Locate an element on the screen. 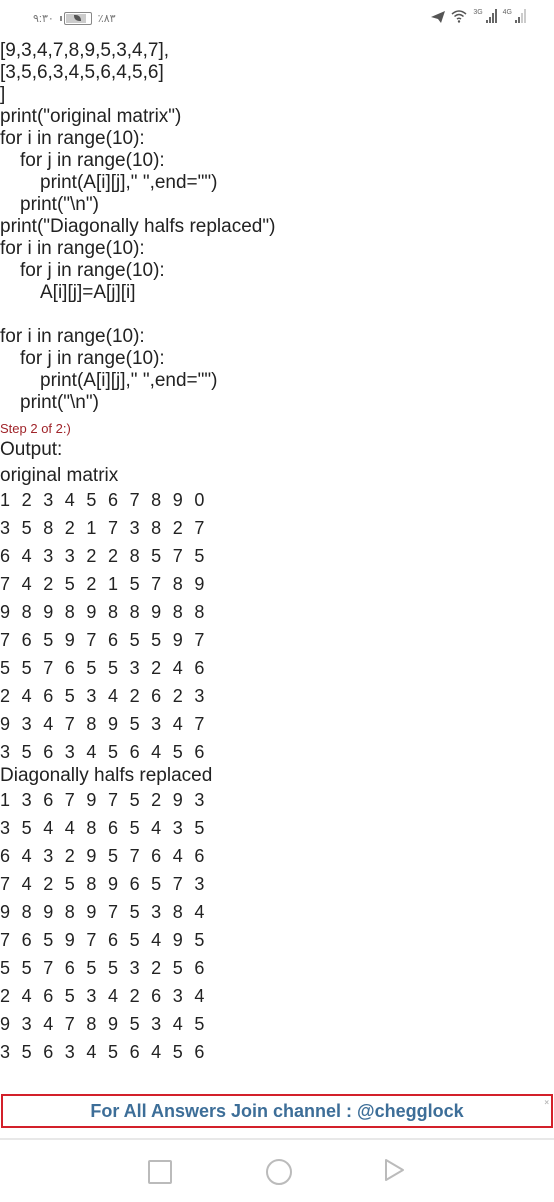 Image resolution: width=554 pixels, height=1202 pixels. code-line: print("\n") is located at coordinates (59, 204).